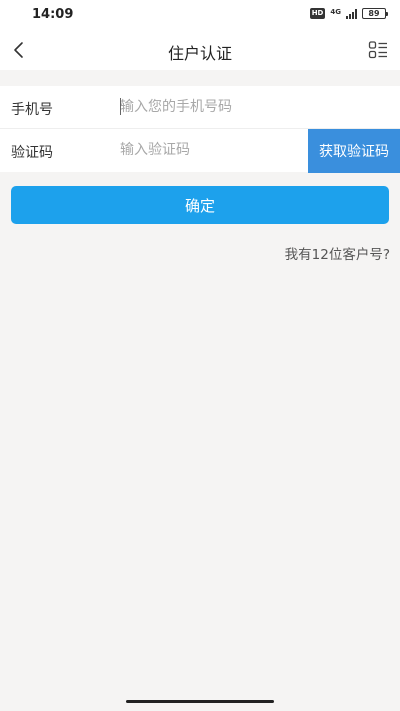 This screenshot has height=711, width=400. What do you see at coordinates (378, 50) in the screenshot?
I see `list-menu-icon` at bounding box center [378, 50].